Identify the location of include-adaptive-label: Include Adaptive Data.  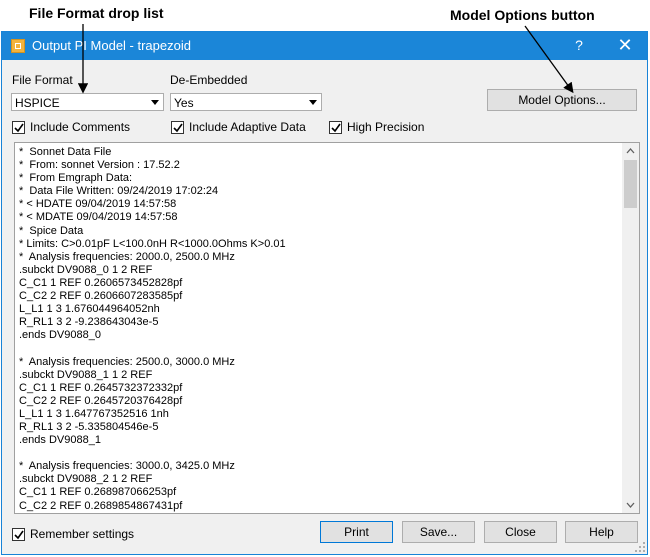
(247, 127).